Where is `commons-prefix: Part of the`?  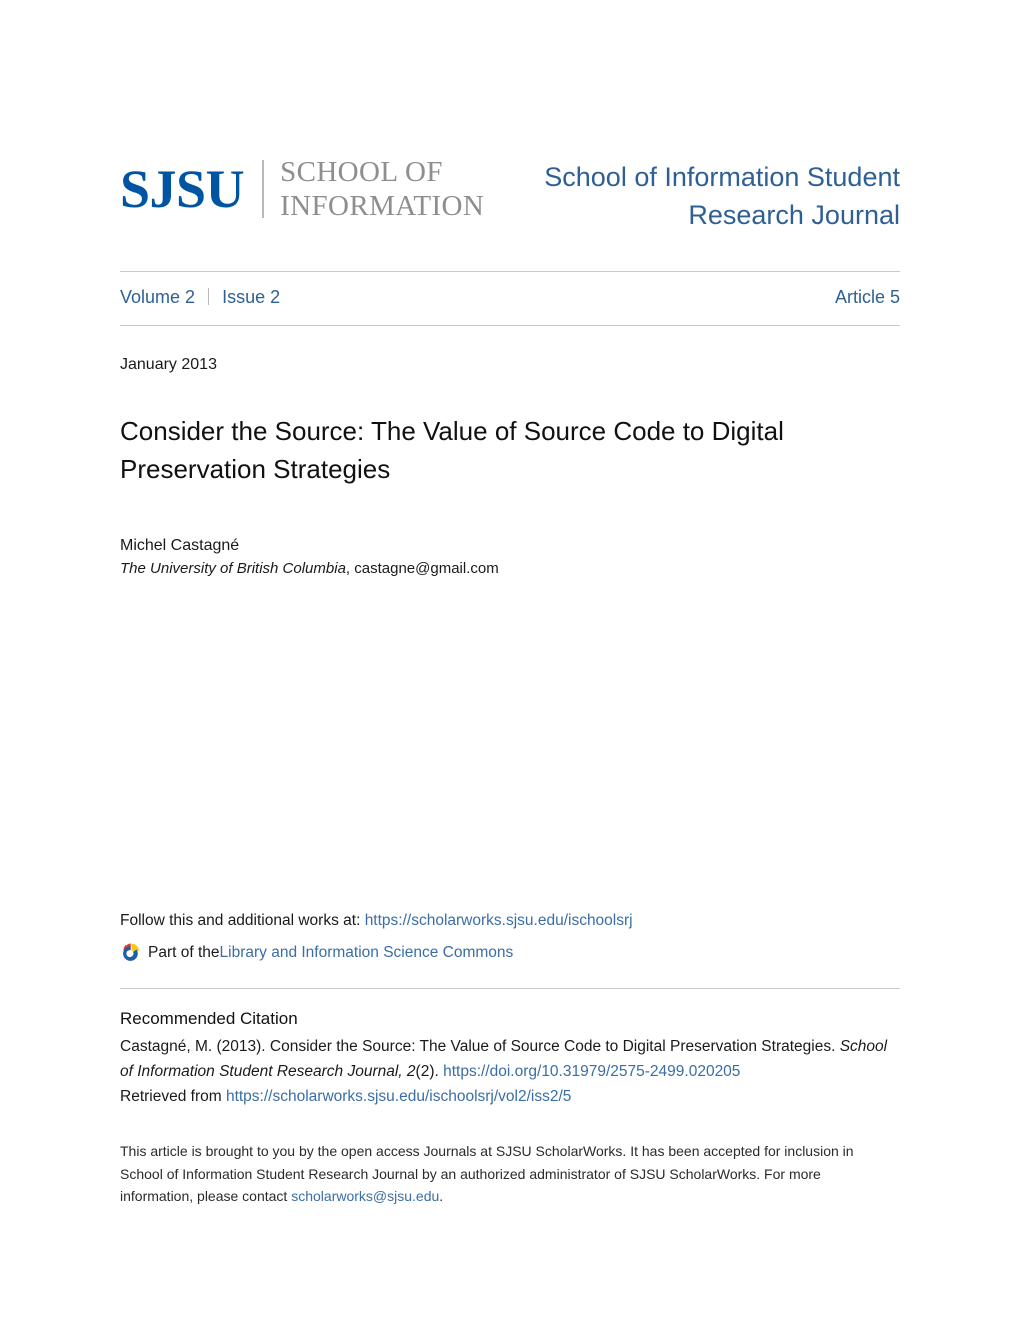 commons-prefix: Part of the is located at coordinates (184, 952).